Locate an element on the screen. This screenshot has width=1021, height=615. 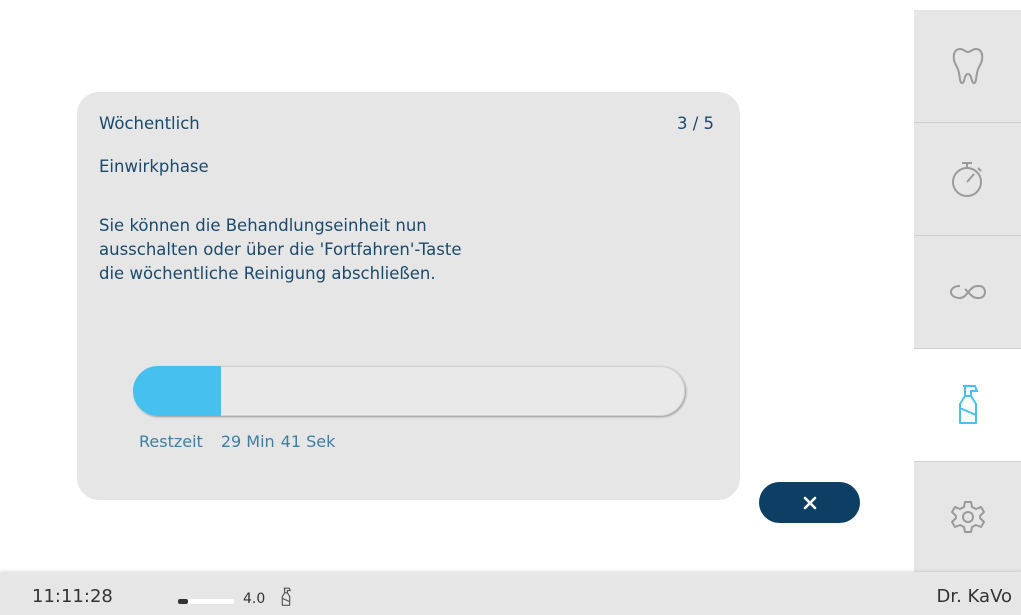
message-line: die wöchentliche Reinigung abschließen. is located at coordinates (267, 273).